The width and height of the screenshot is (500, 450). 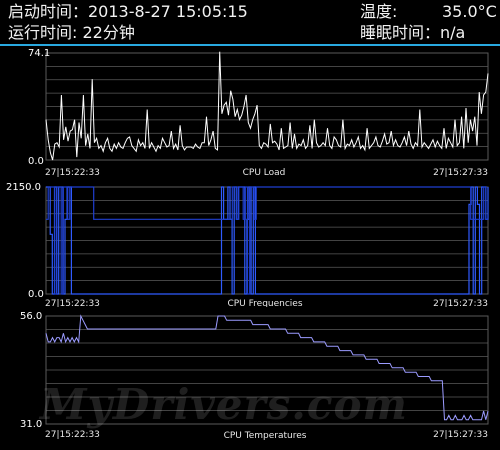 What do you see at coordinates (264, 173) in the screenshot?
I see `graph-title: CPU Load` at bounding box center [264, 173].